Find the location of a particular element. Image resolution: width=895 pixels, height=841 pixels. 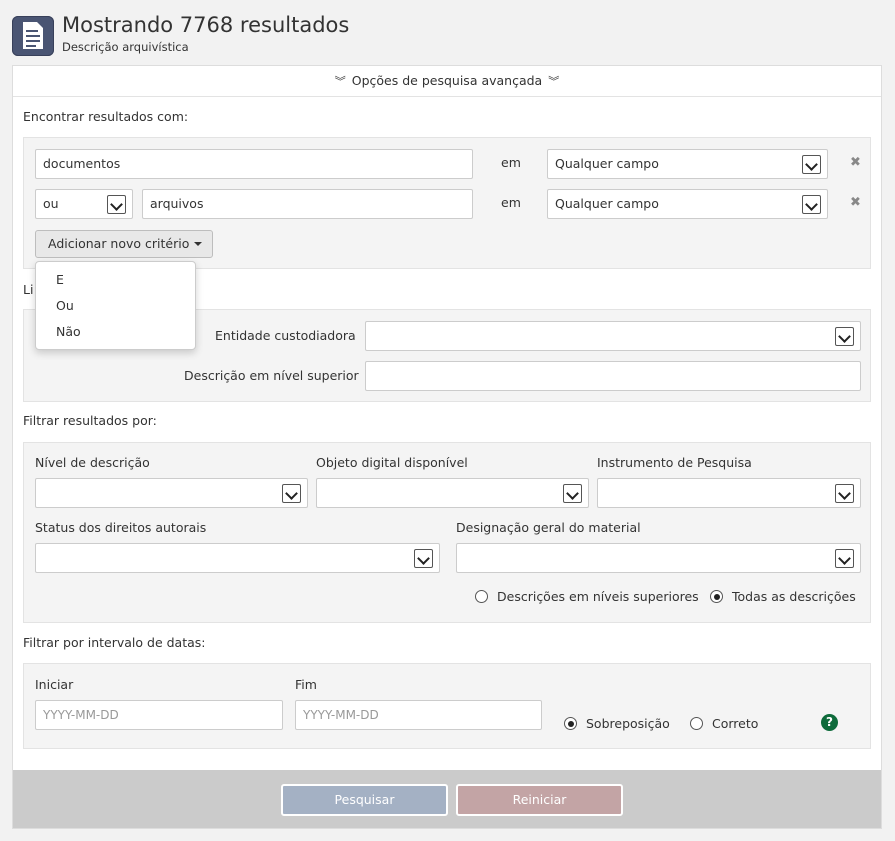

finding-aid-label: Instrumento de Pesquisa is located at coordinates (674, 462).